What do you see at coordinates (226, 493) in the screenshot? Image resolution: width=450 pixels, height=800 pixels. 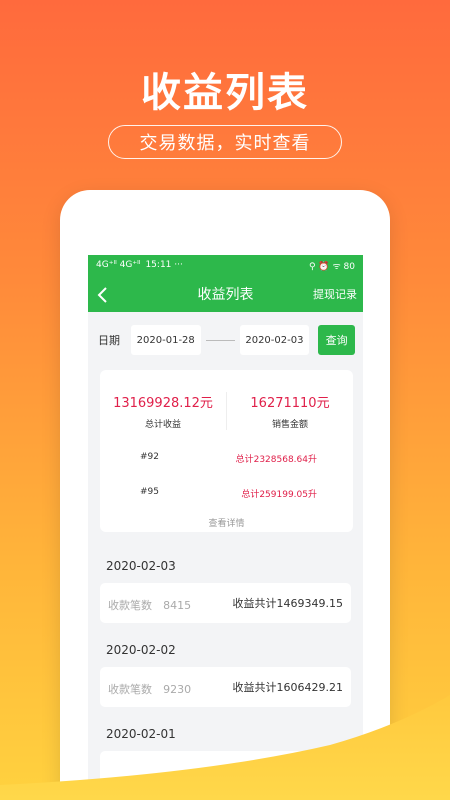 I see `fuel-row: #95 总计259199.05升` at bounding box center [226, 493].